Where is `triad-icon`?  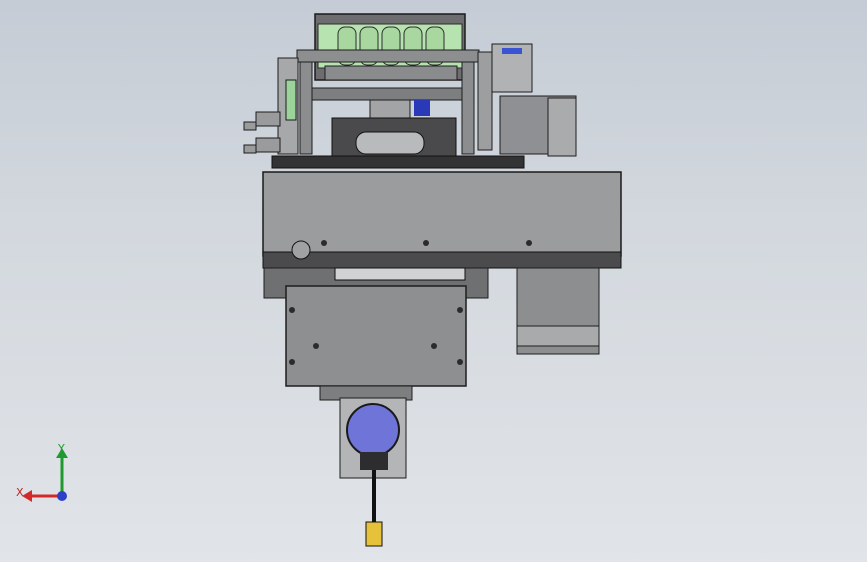 triad-icon is located at coordinates (45, 475).